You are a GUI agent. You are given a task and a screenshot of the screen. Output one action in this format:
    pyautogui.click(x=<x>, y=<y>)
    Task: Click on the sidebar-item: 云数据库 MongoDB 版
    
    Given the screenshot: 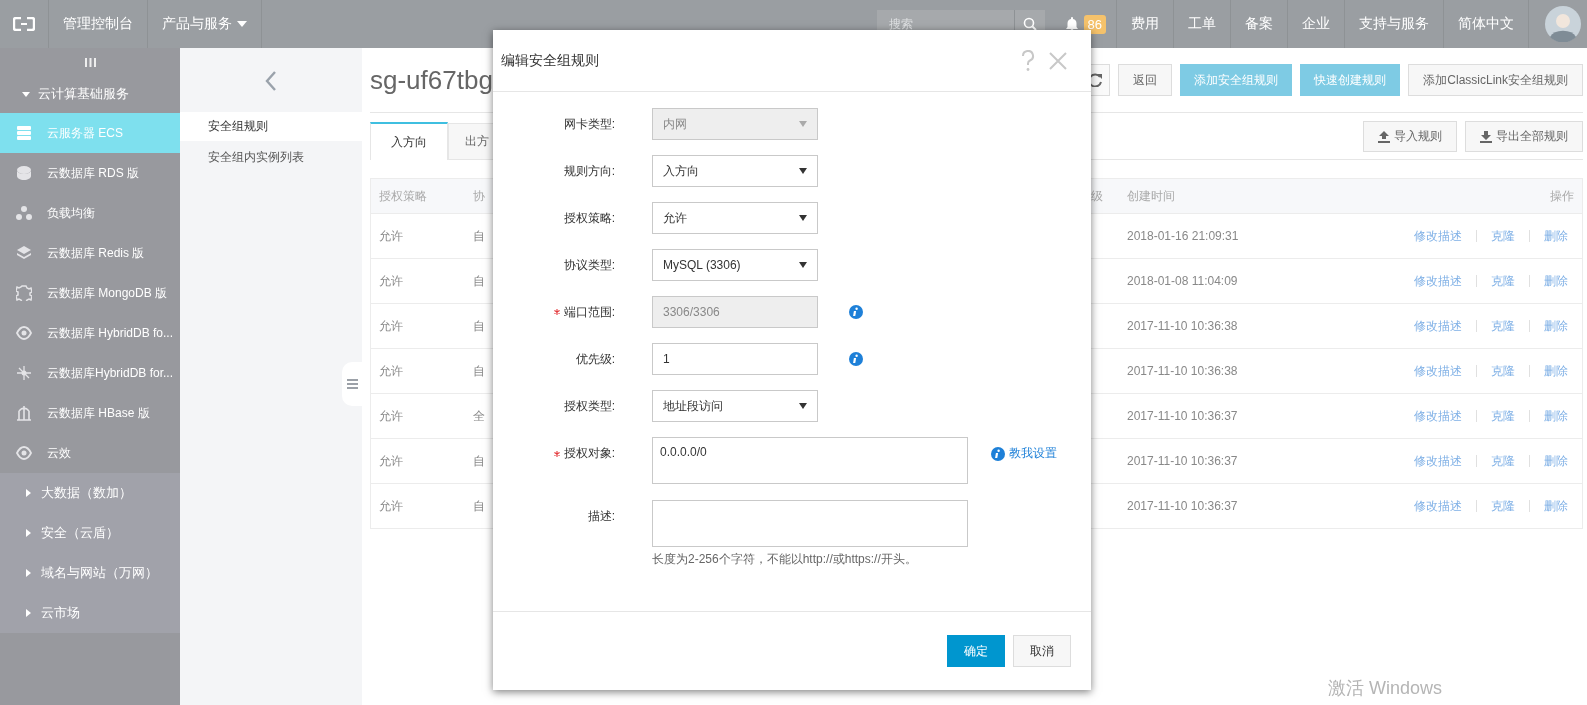 What is the action you would take?
    pyautogui.click(x=90, y=293)
    